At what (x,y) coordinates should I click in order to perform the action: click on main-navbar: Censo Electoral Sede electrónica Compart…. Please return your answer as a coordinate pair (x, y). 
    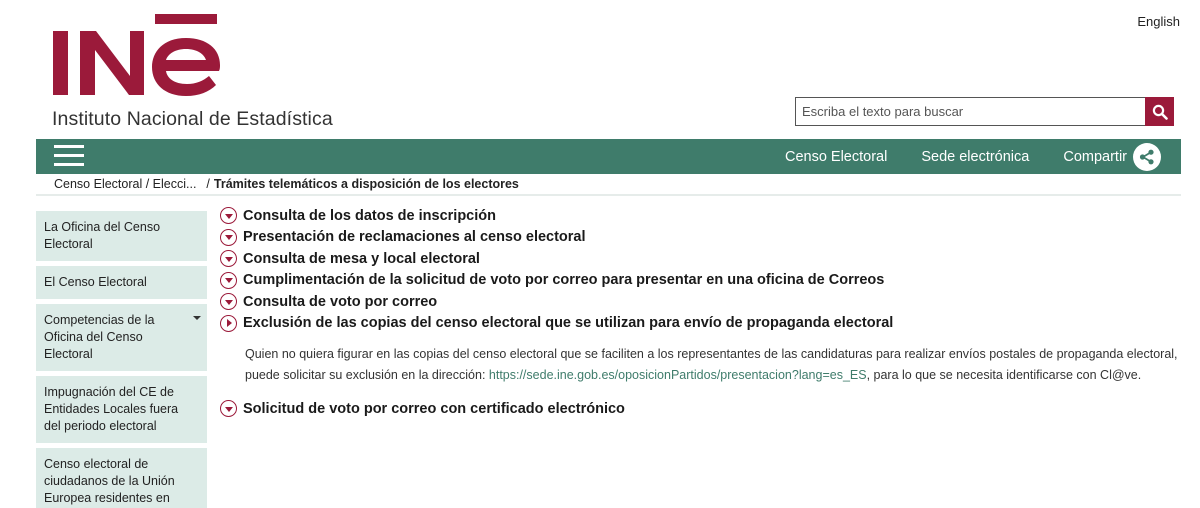
    Looking at the image, I should click on (608, 156).